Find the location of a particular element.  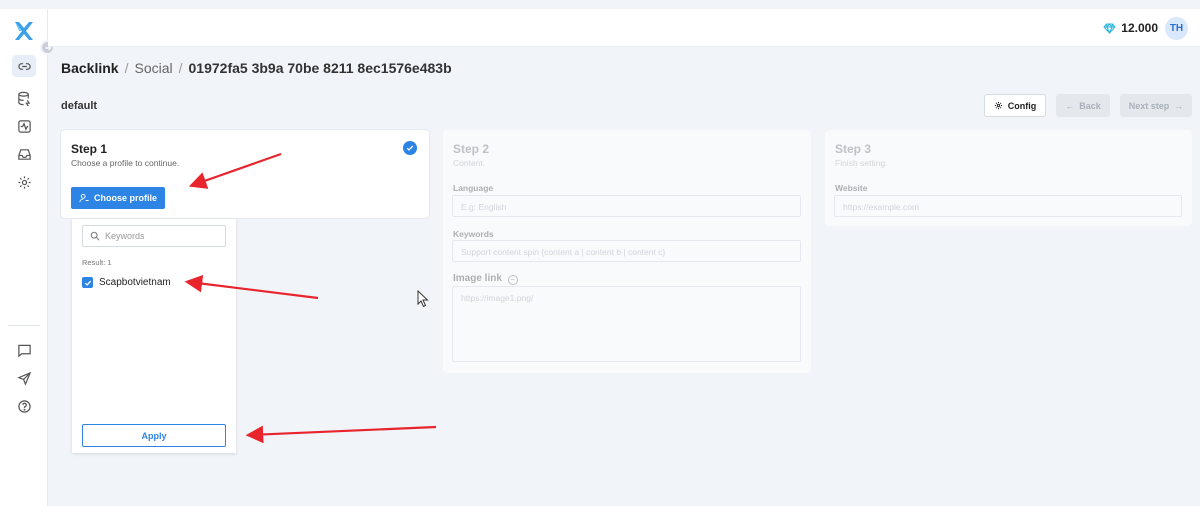

choose-profile-label: Choose profile is located at coordinates (125, 198).